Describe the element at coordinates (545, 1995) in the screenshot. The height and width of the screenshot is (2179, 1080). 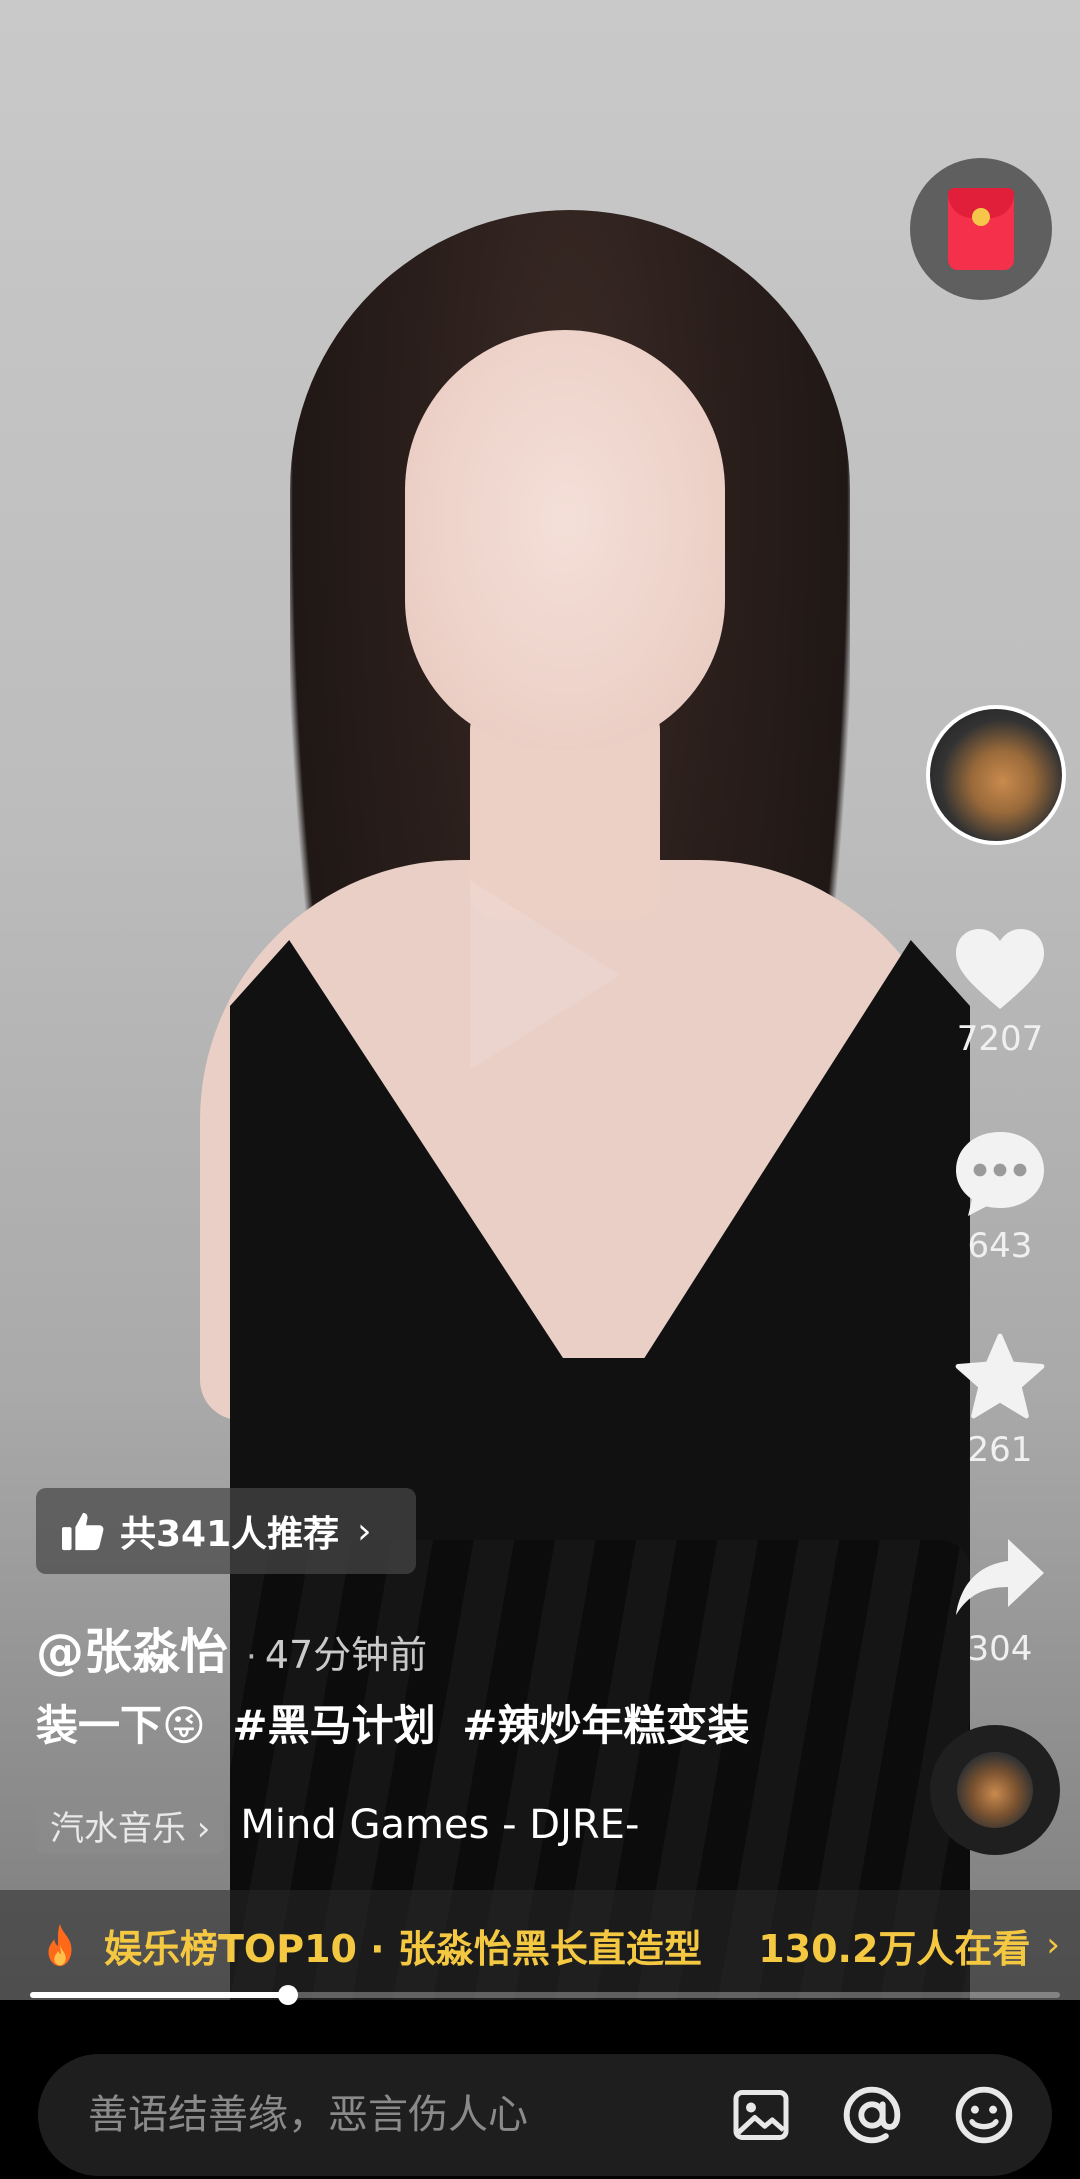
I see `progress-bar` at that location.